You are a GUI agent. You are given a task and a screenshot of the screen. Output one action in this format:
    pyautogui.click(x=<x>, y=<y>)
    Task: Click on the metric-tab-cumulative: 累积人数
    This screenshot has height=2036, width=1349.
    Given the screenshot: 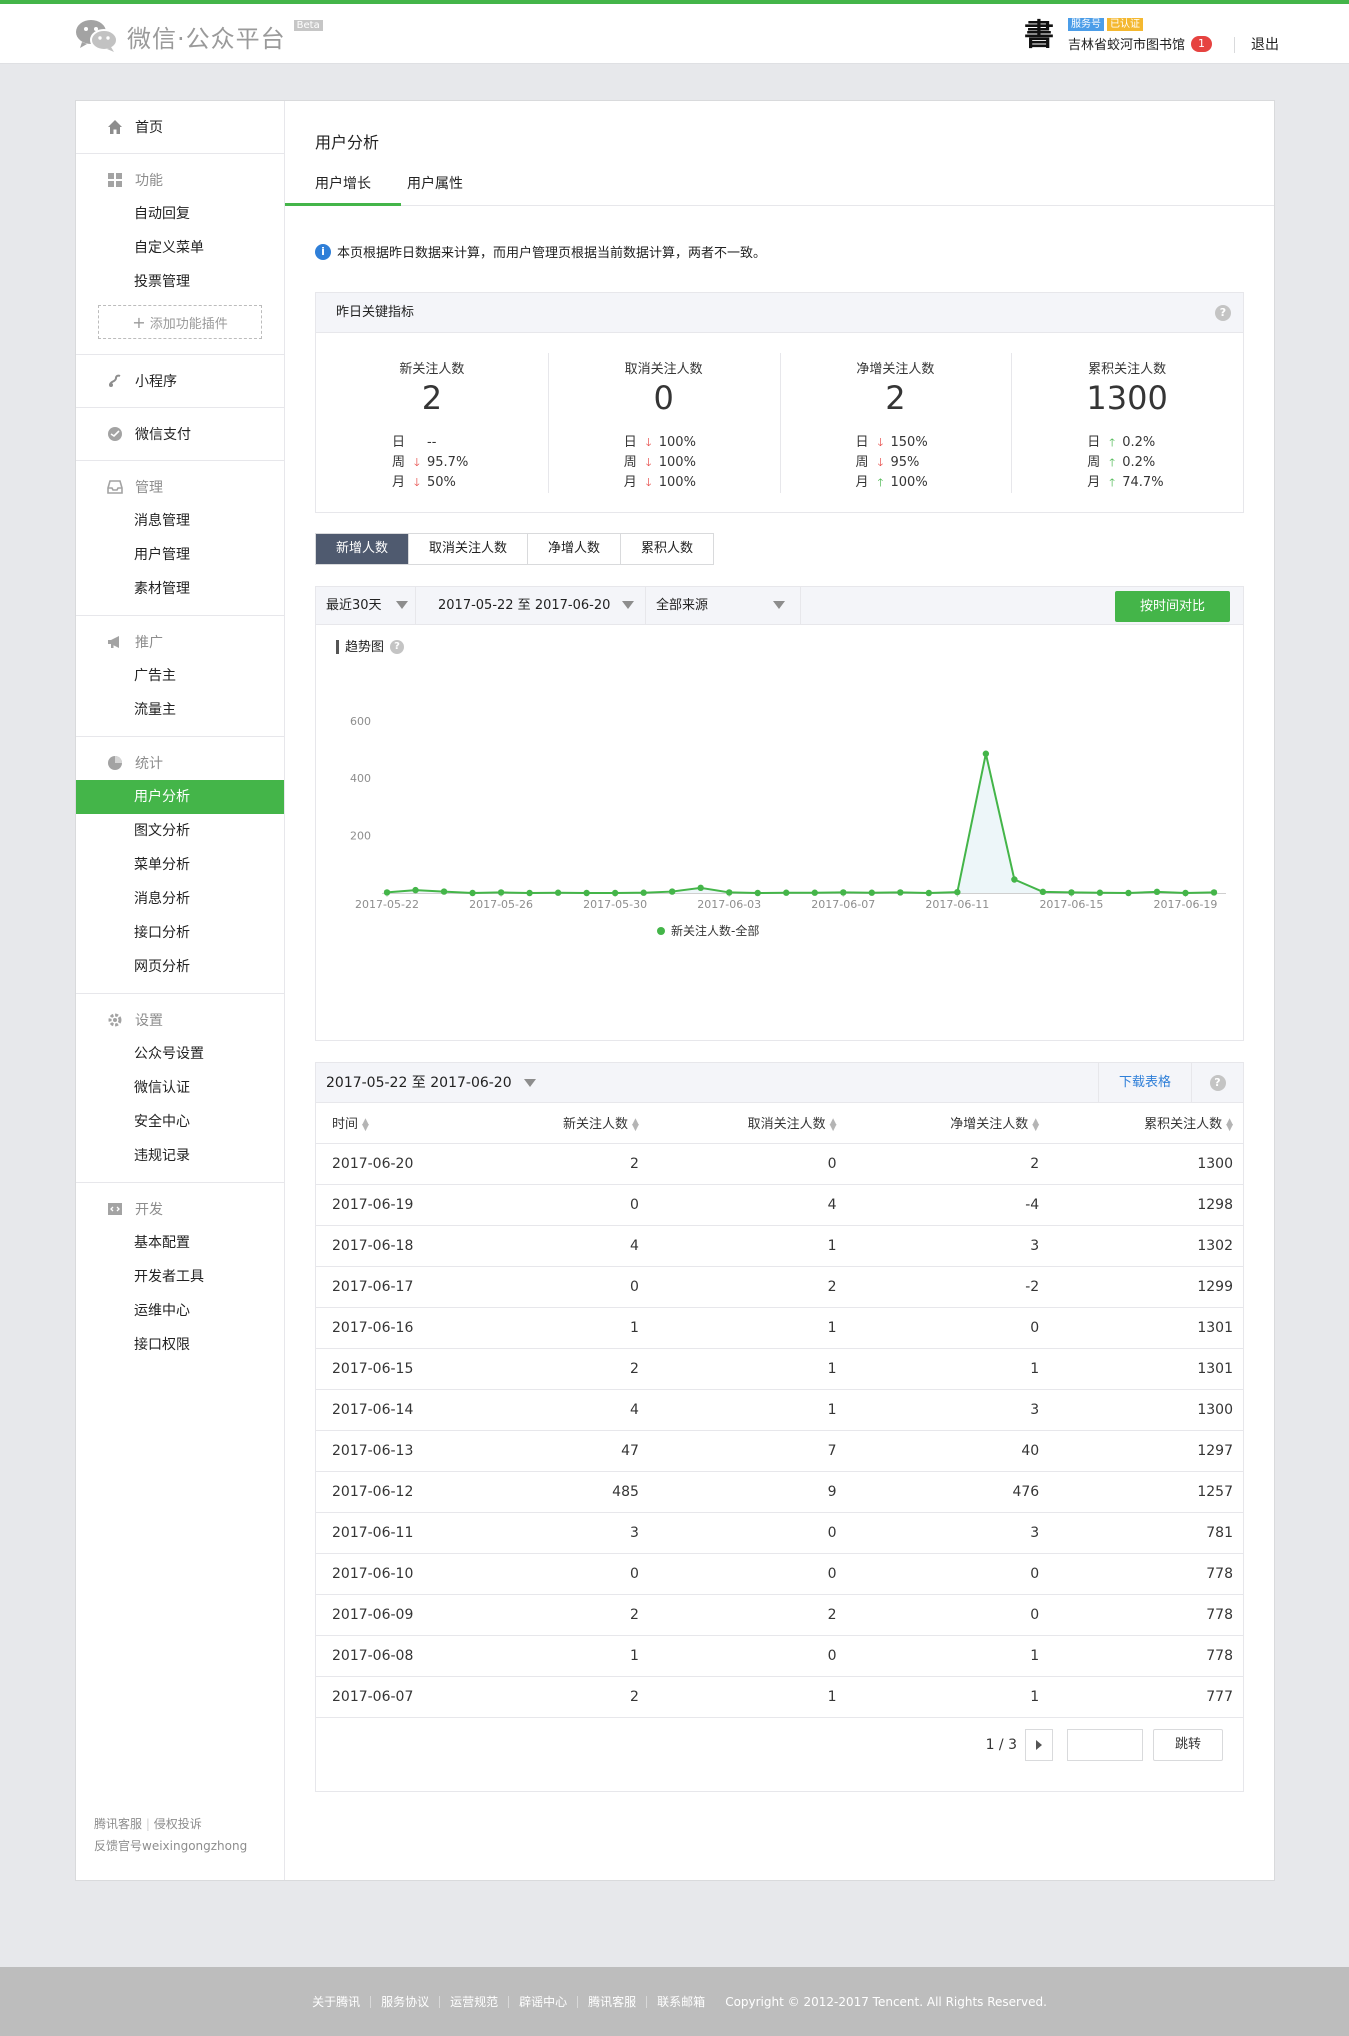 What is the action you would take?
    pyautogui.click(x=667, y=549)
    